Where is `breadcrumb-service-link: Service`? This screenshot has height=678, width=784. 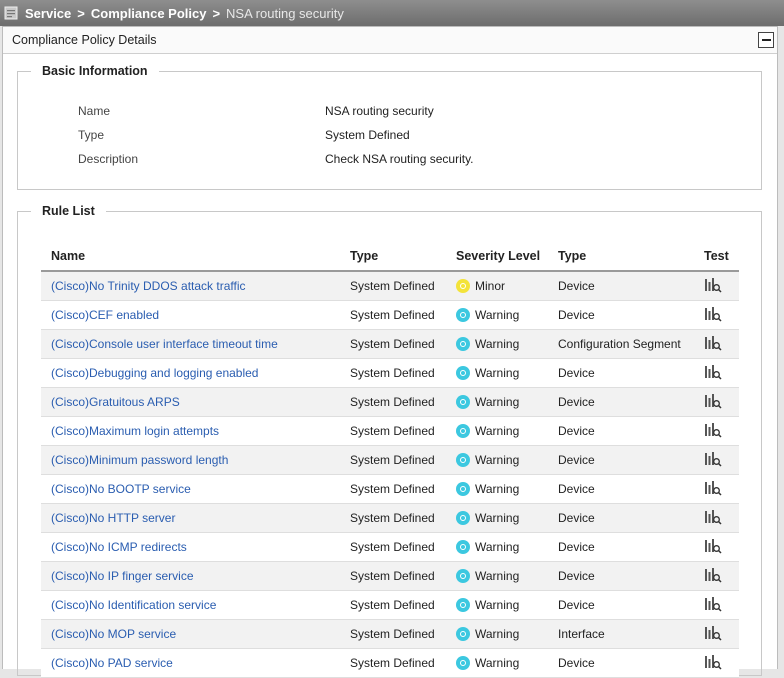
breadcrumb-service-link: Service is located at coordinates (48, 13).